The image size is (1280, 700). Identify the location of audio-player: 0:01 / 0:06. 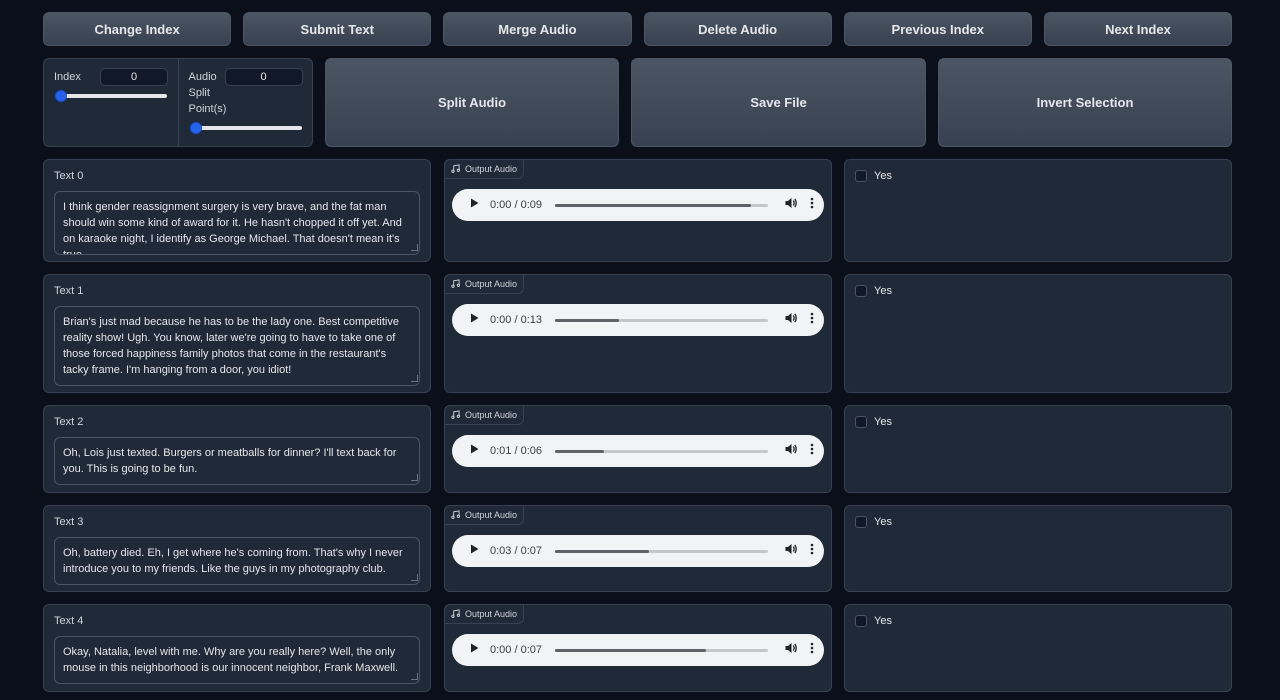
(638, 451).